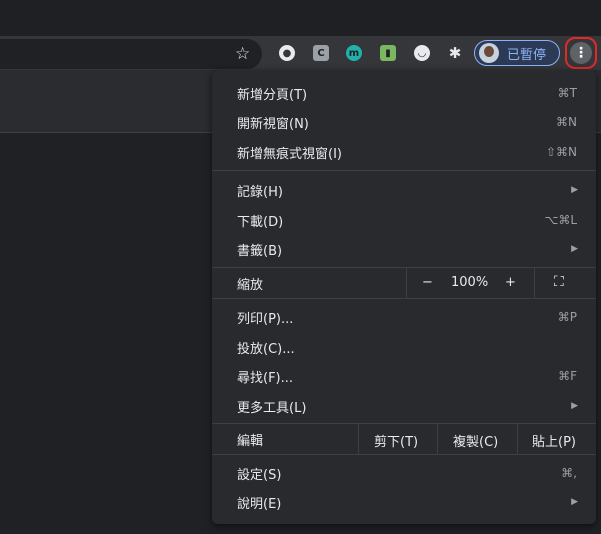  Describe the element at coordinates (131, 54) in the screenshot. I see `address-bar` at that location.